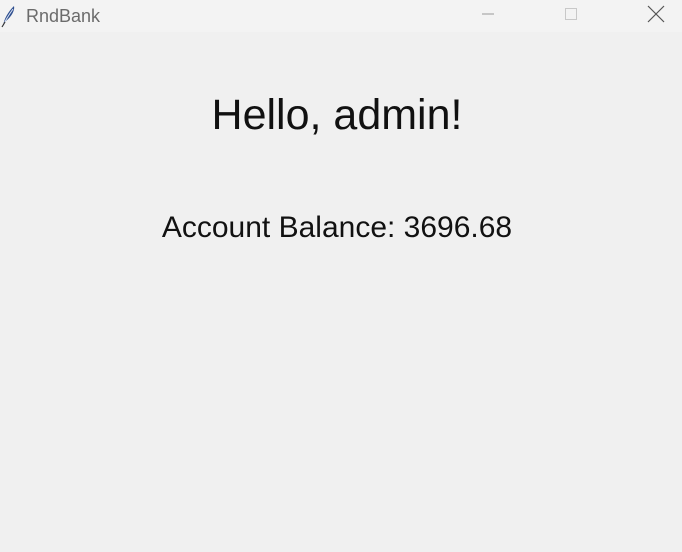 This screenshot has width=682, height=552. I want to click on minimize-icon, so click(488, 16).